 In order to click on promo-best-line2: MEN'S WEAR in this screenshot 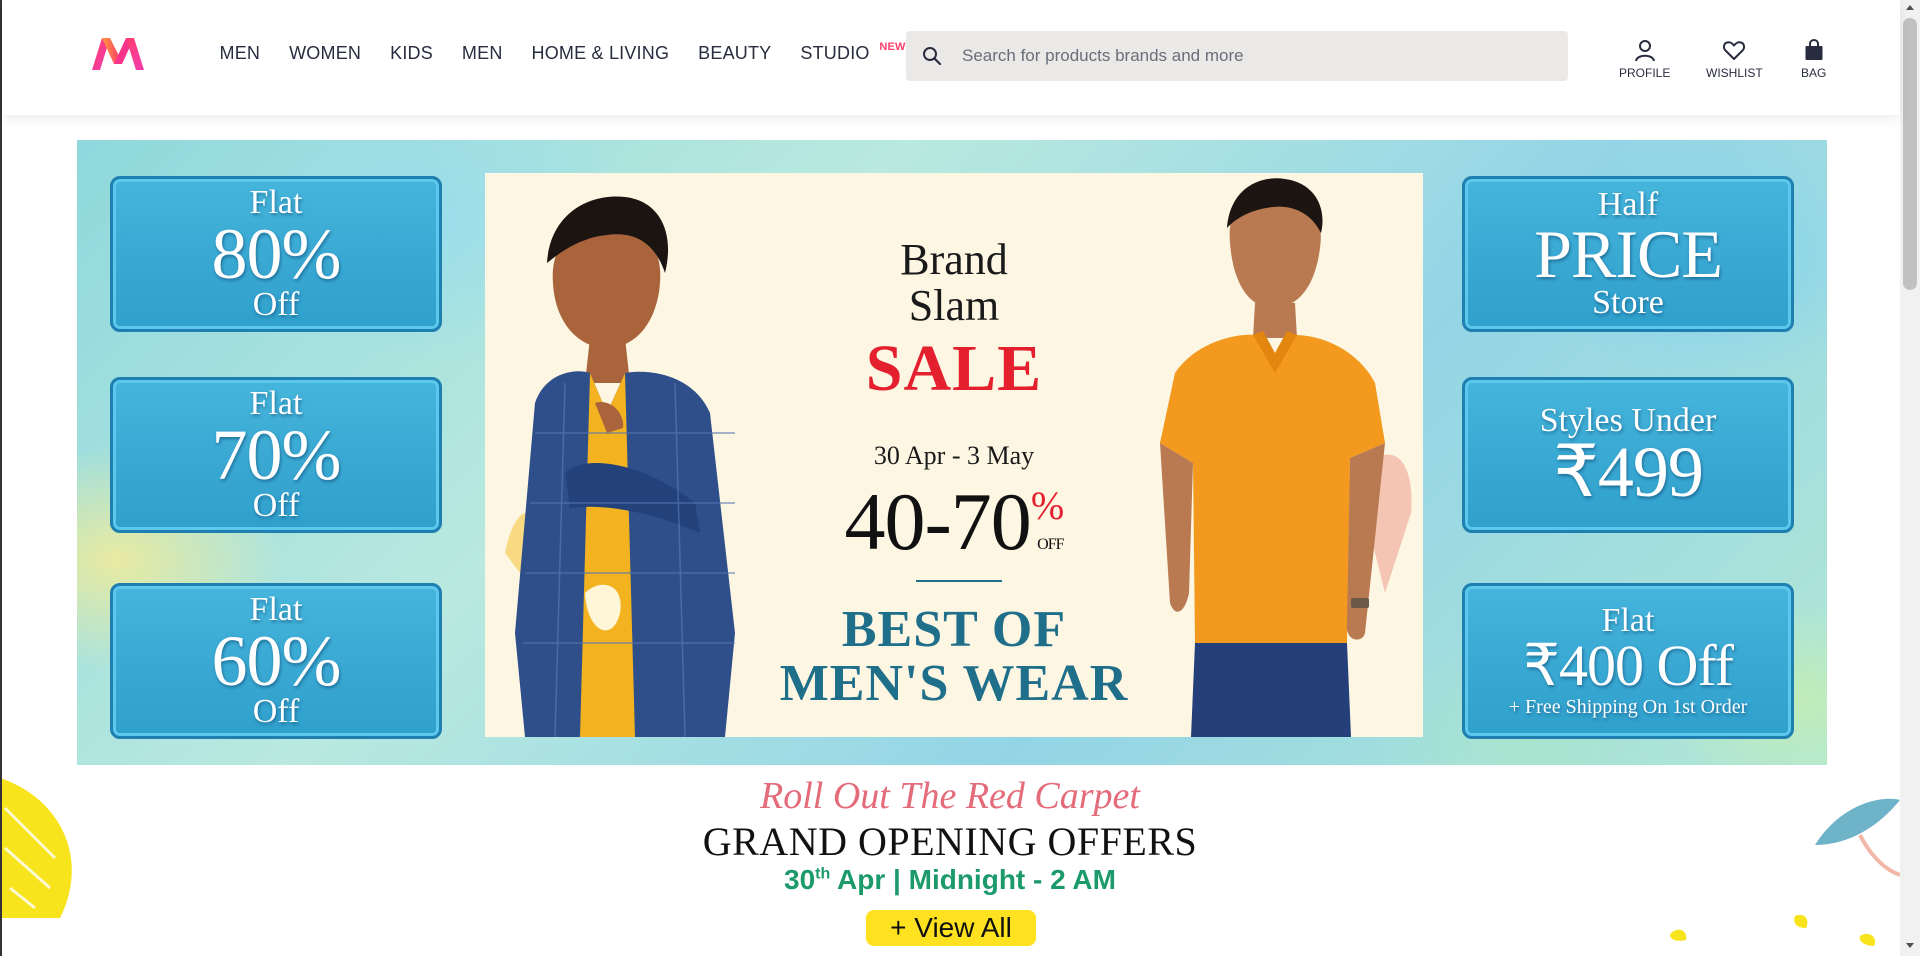, I will do `click(954, 683)`.